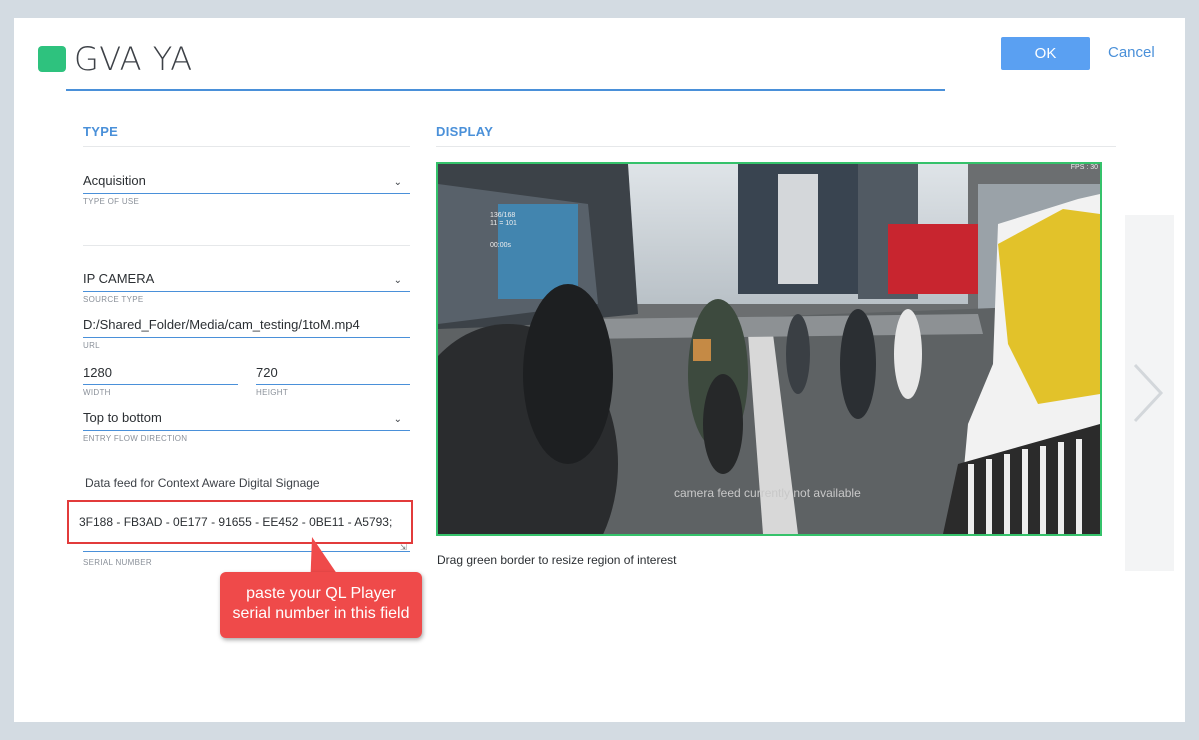 This screenshot has width=1199, height=740. Describe the element at coordinates (405, 548) in the screenshot. I see `resize-grip-icon: ⇲` at that location.